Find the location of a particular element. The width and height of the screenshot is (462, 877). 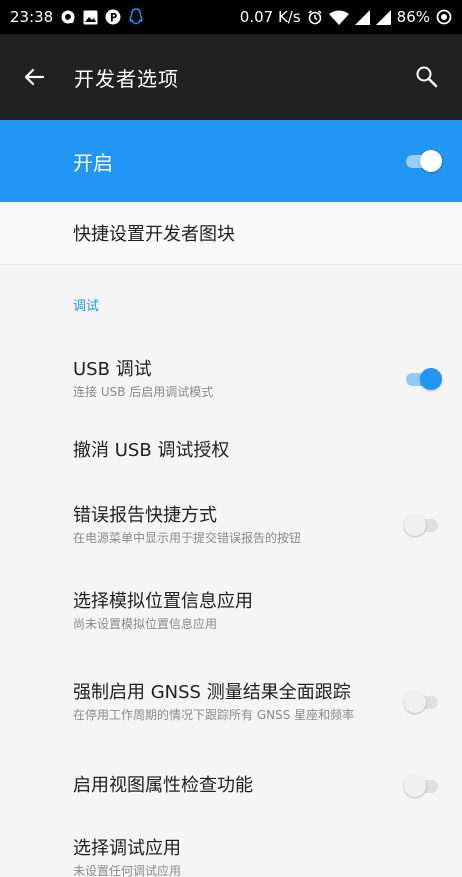

pref-title: 撤消 USB 调试授权 is located at coordinates (151, 450).